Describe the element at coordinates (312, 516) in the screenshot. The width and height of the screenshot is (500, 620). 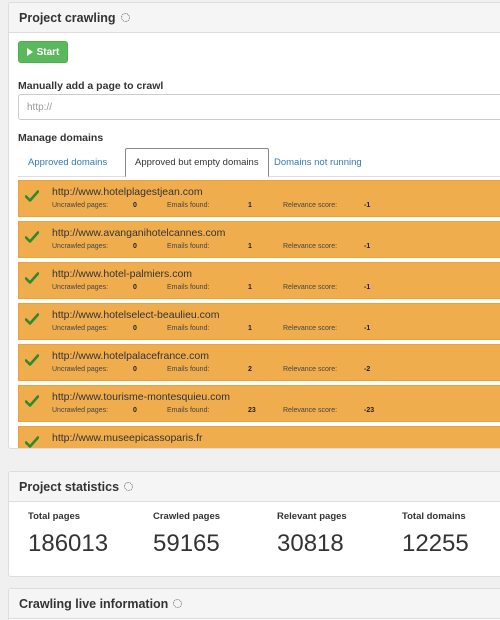
I see `stat-relevant-pages-label: Relevant pages` at that location.